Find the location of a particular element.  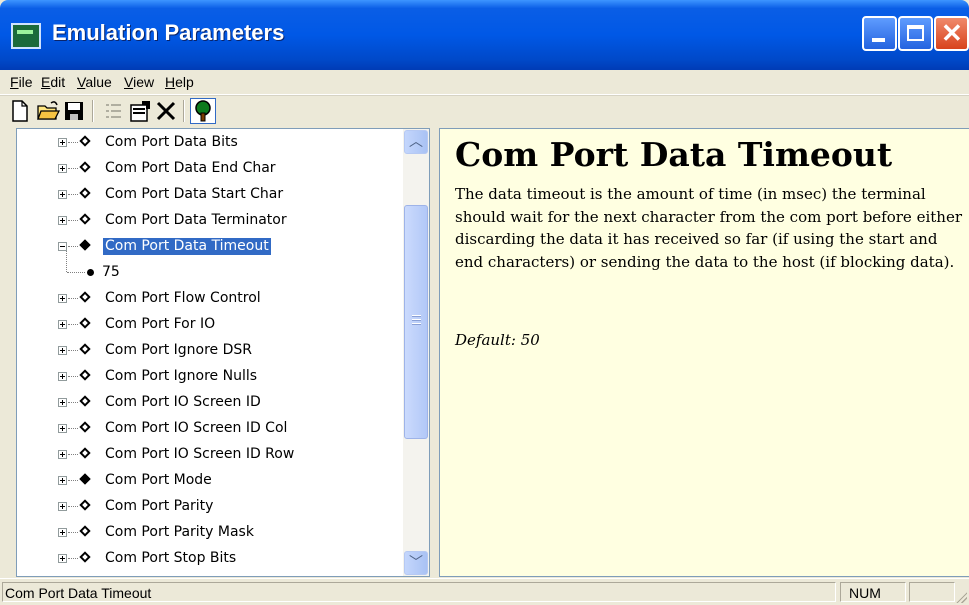

new-file-icon is located at coordinates (20, 111).